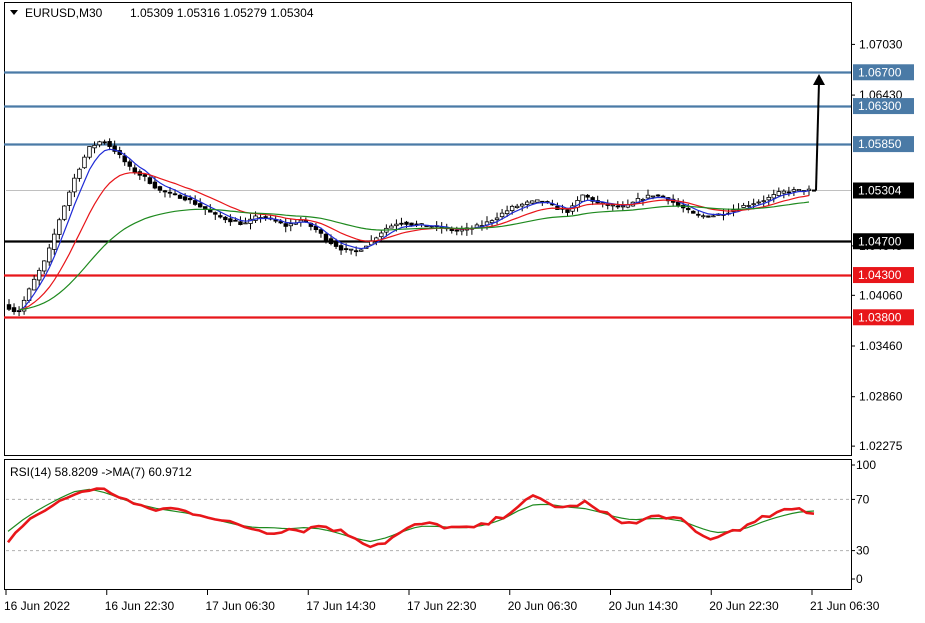 Image resolution: width=925 pixels, height=623 pixels. I want to click on rsi-tick-label: 100, so click(866, 465).